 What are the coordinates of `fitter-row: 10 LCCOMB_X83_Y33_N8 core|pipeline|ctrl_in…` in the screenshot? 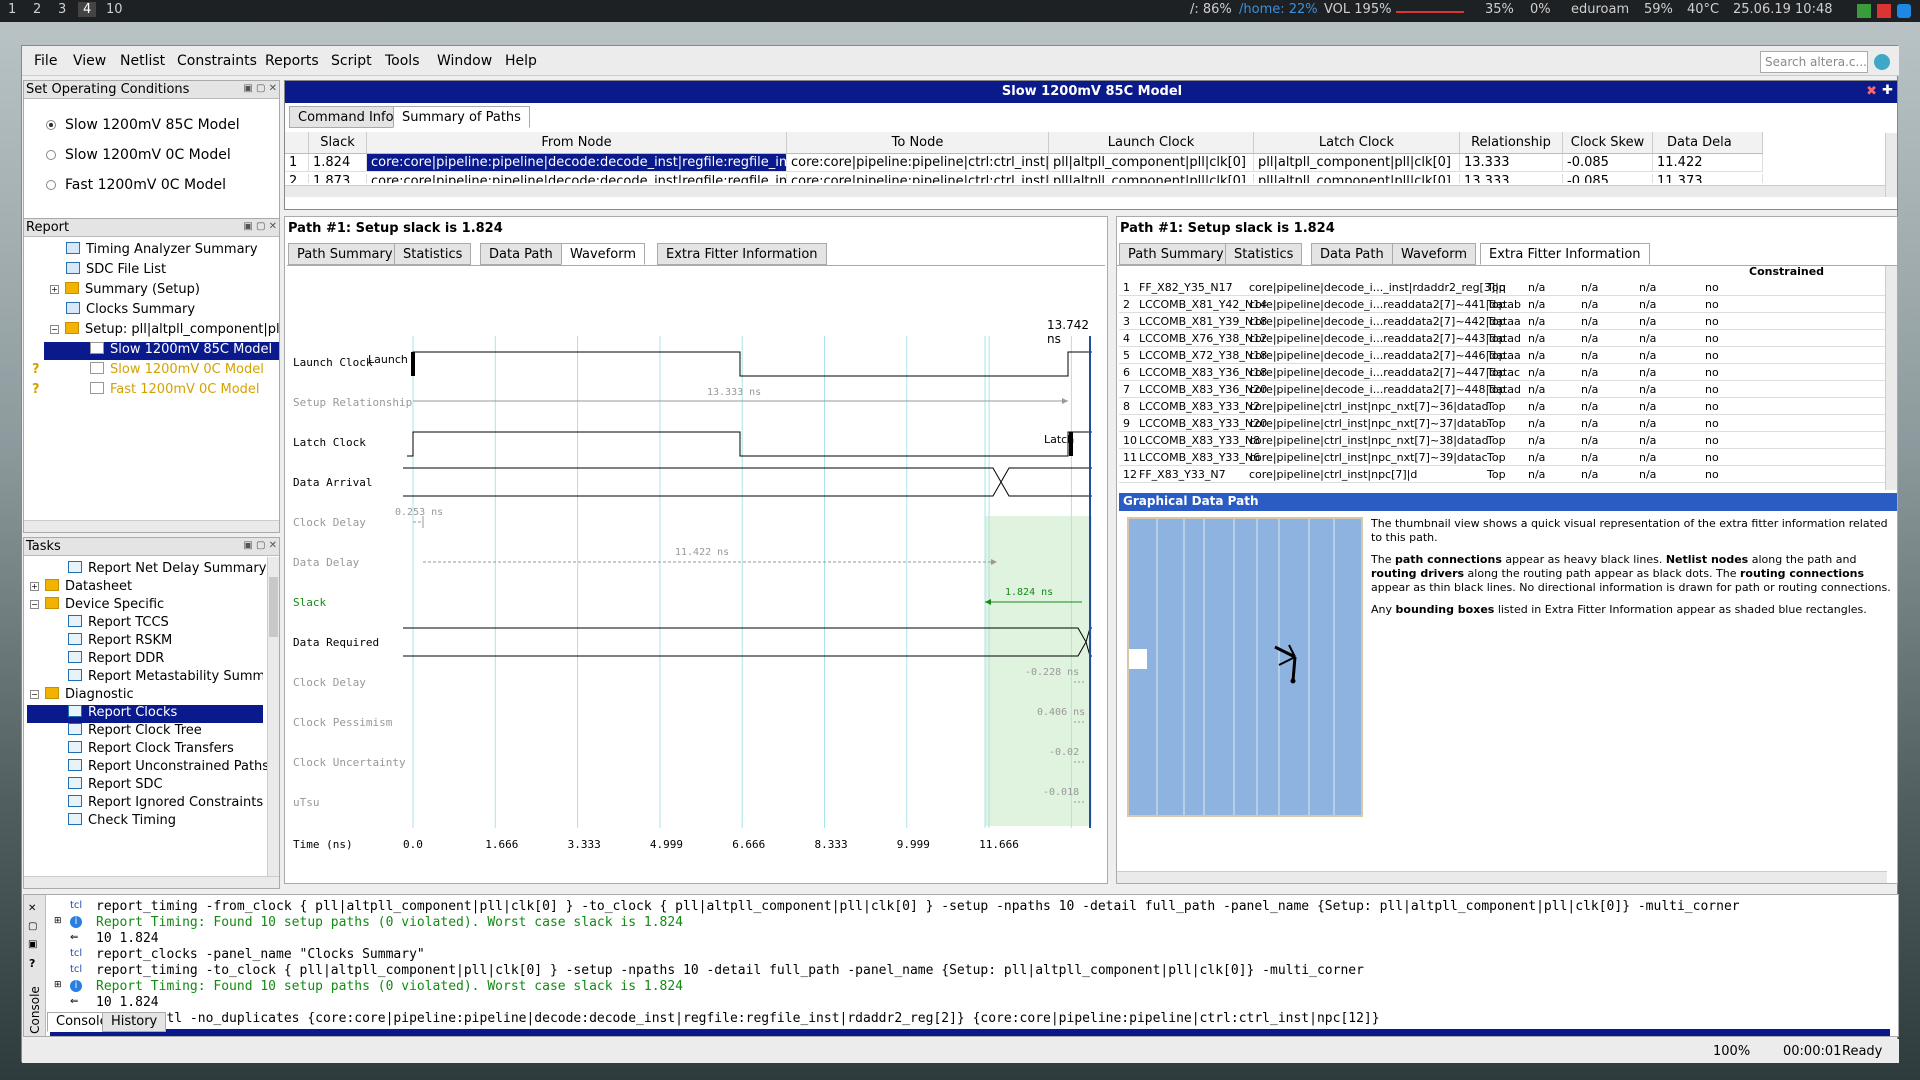 It's located at (1502, 440).